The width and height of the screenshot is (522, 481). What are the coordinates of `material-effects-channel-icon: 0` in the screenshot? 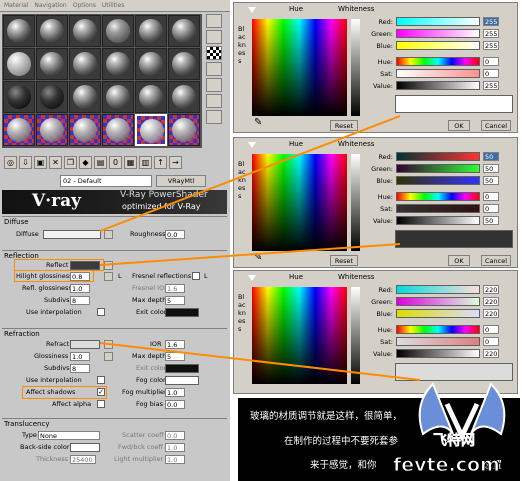 It's located at (115, 162).